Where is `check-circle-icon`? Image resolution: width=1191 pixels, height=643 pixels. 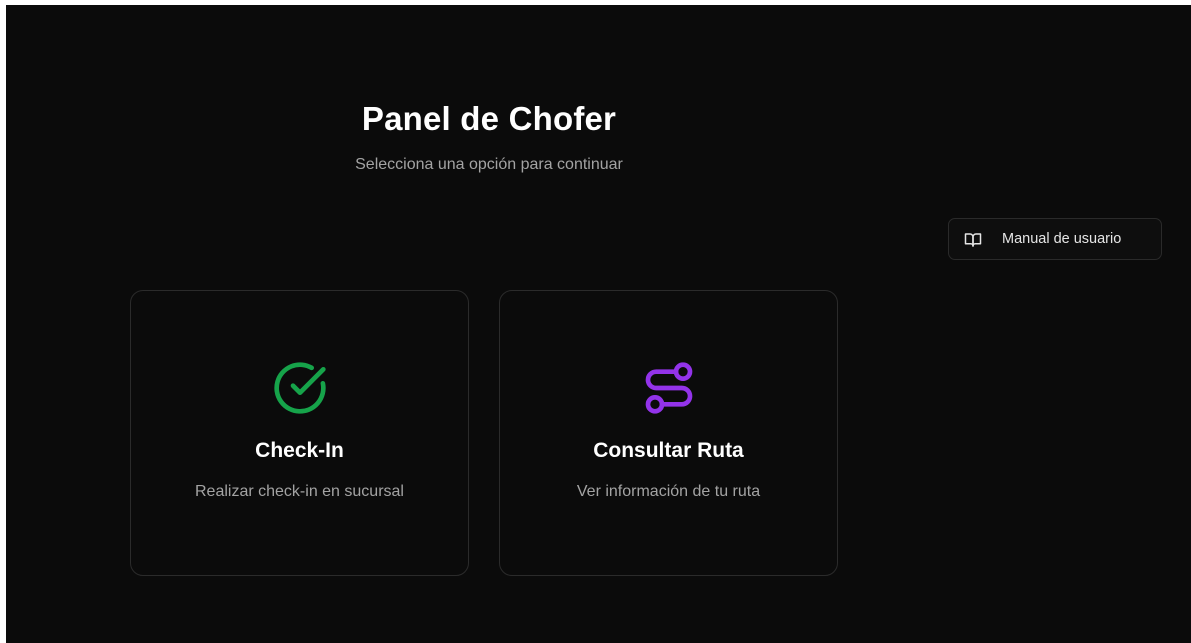 check-circle-icon is located at coordinates (300, 388).